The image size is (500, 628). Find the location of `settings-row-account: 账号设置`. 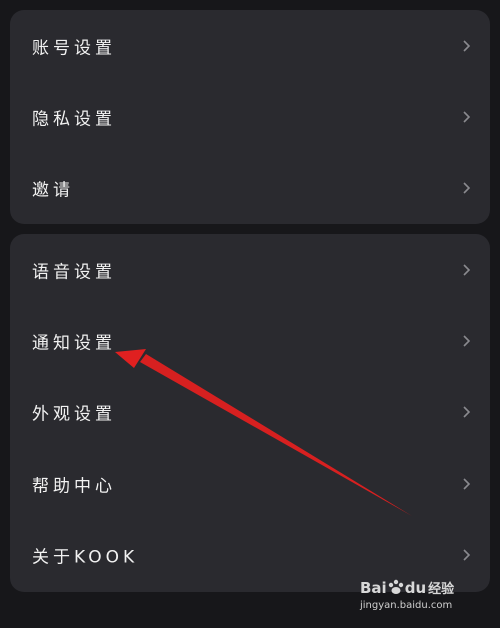

settings-row-account: 账号设置 is located at coordinates (250, 45).